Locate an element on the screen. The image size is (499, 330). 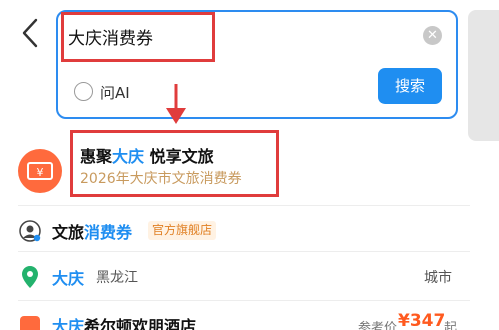
annotation-box-query is located at coordinates (138, 37).